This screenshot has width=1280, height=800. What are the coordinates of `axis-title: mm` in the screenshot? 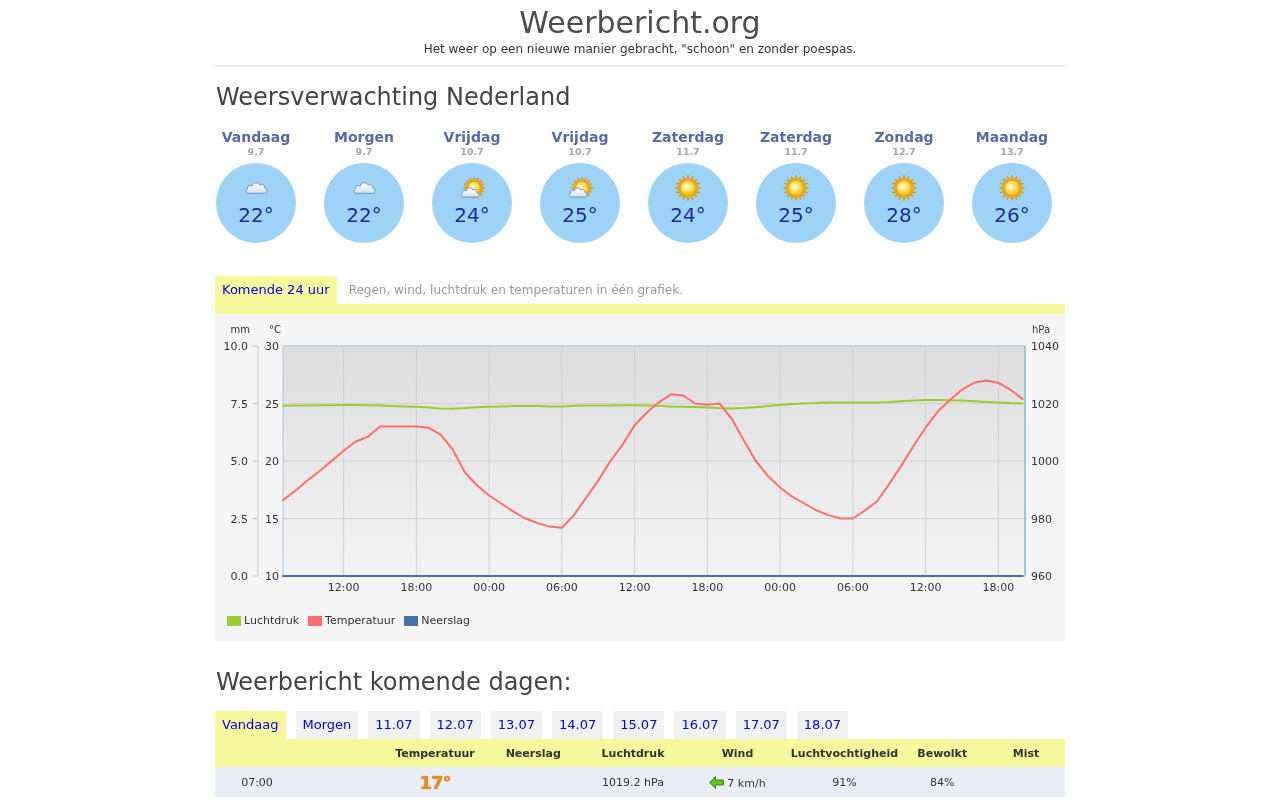 It's located at (240, 329).